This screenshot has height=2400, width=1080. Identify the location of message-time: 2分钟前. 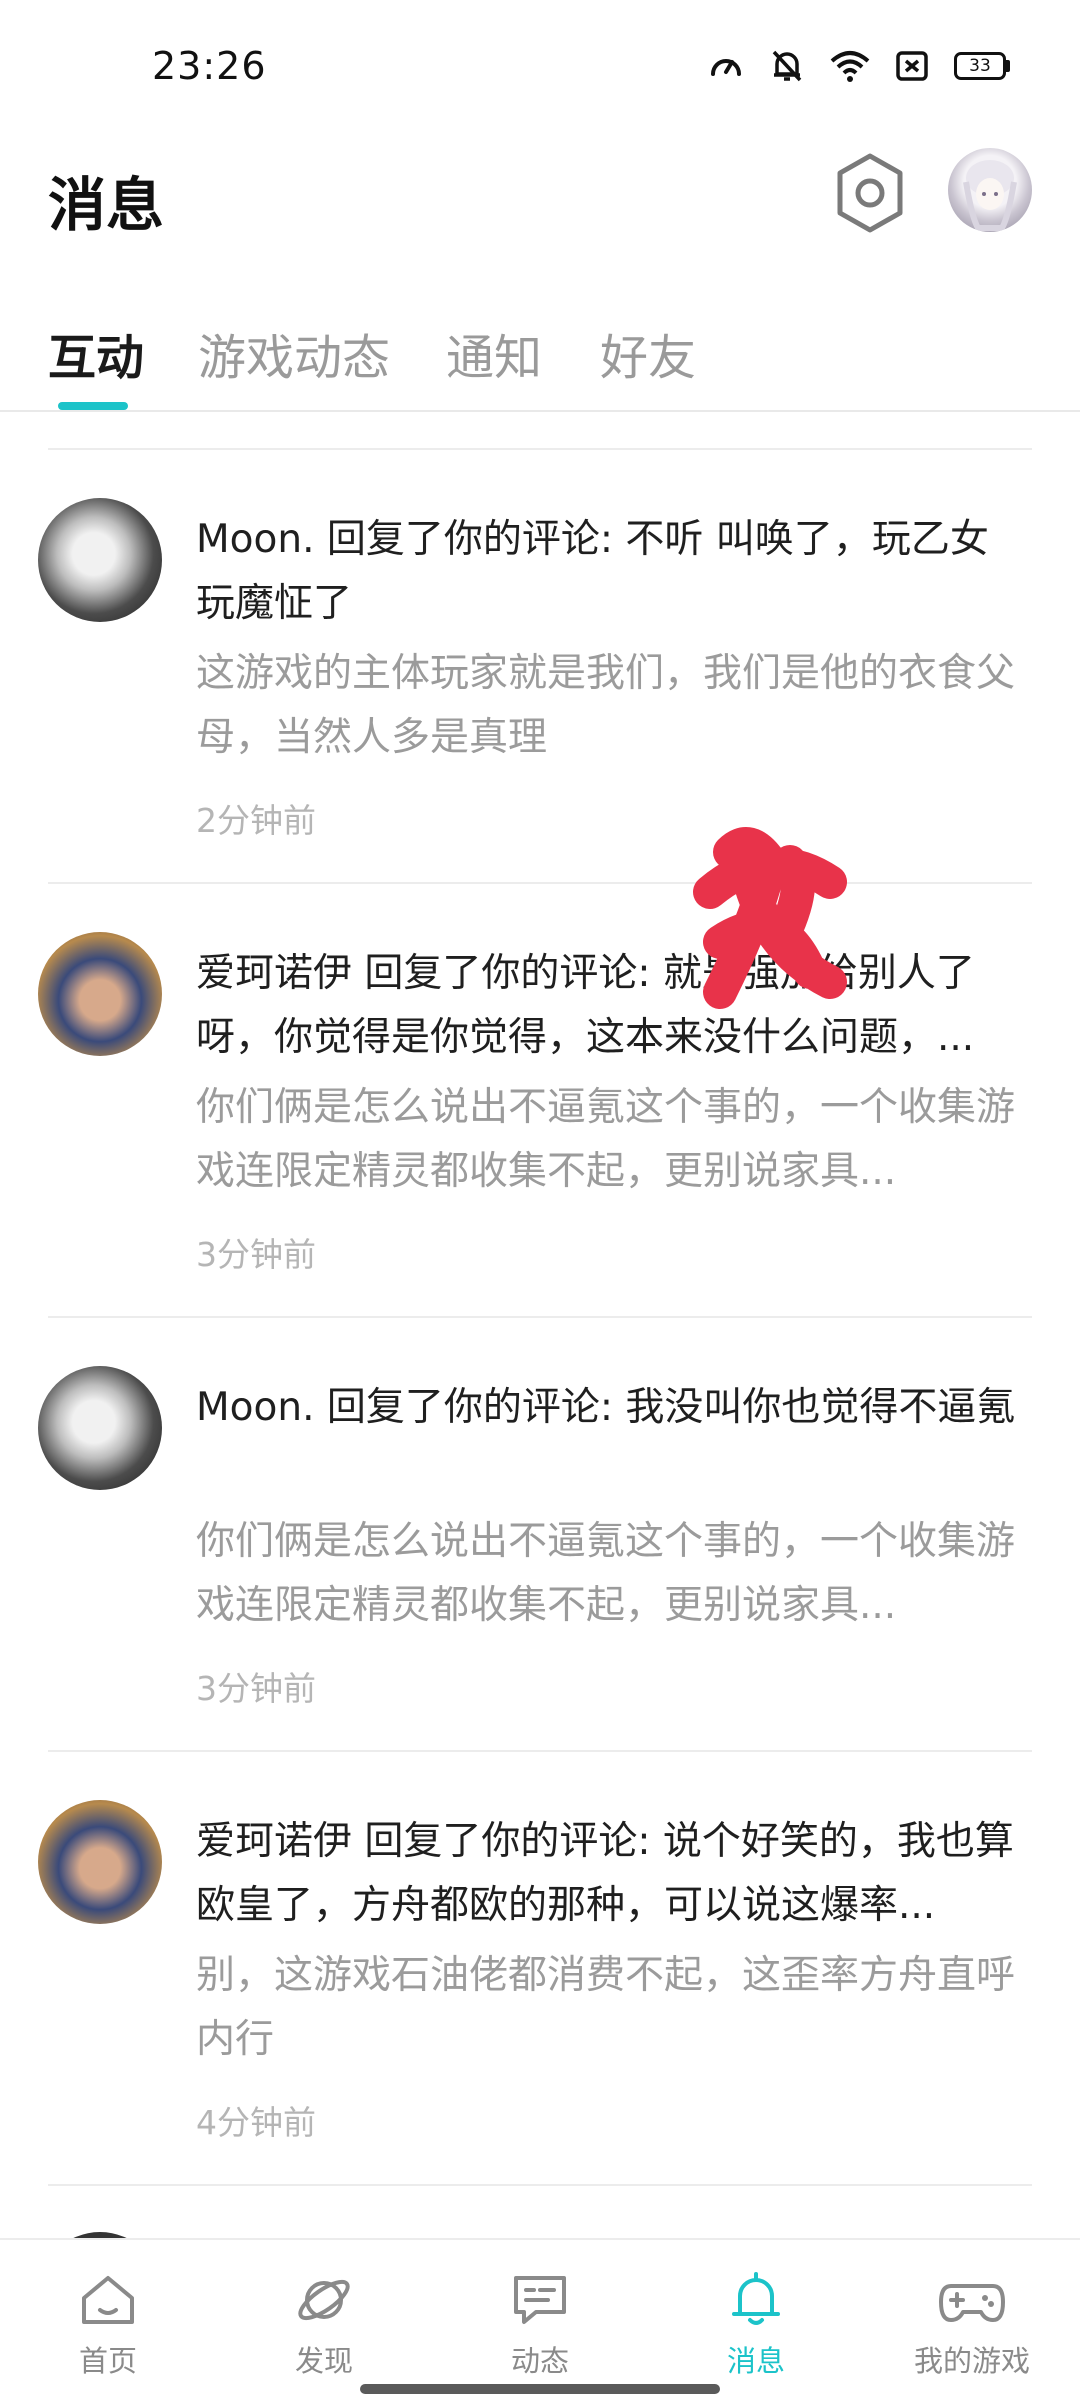
(256, 820).